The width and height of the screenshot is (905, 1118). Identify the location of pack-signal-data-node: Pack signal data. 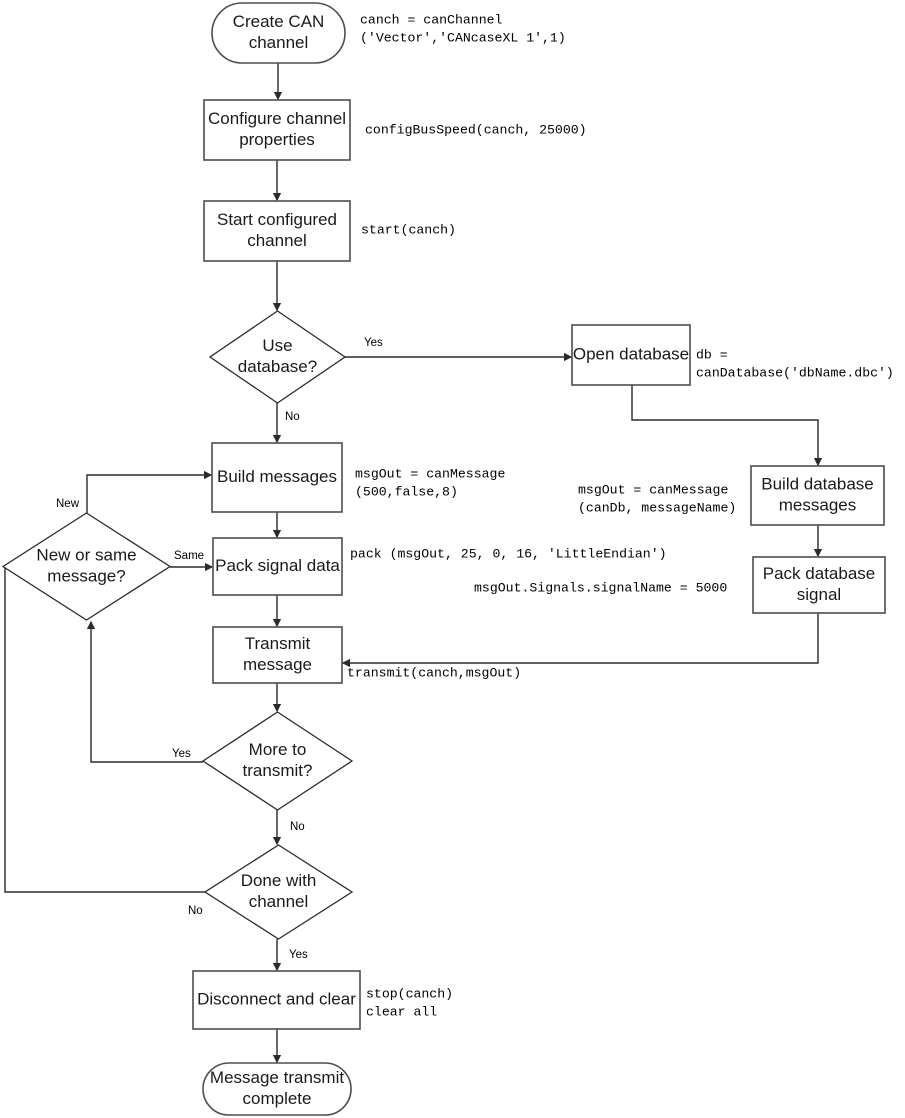
(277, 566).